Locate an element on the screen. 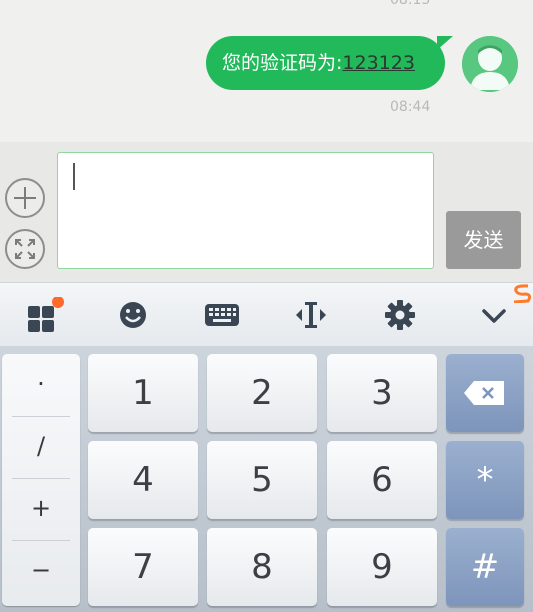 The height and width of the screenshot is (612, 533). message-bubble: 您的验证码为:123123 is located at coordinates (329, 63).